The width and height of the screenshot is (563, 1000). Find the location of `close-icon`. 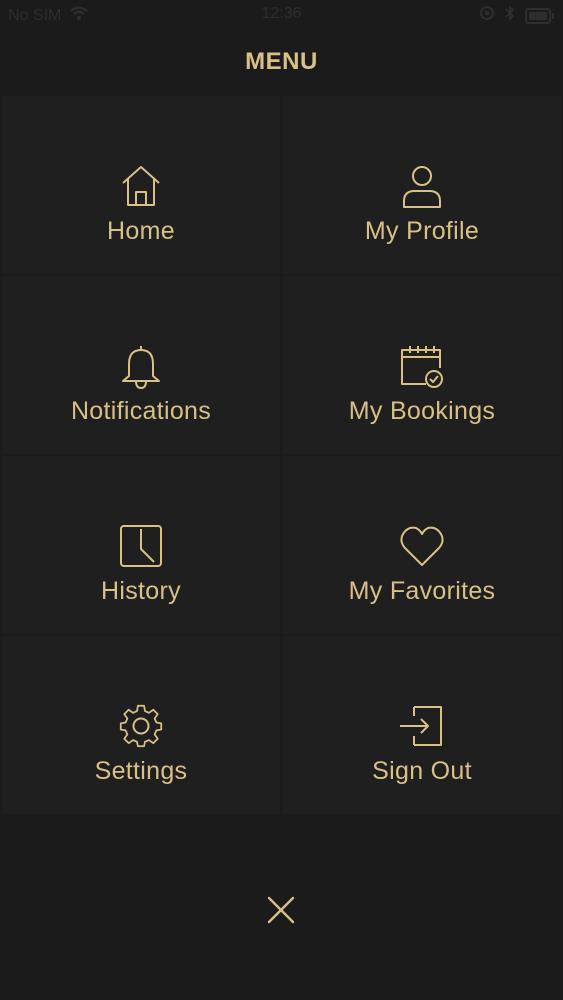

close-icon is located at coordinates (281, 910).